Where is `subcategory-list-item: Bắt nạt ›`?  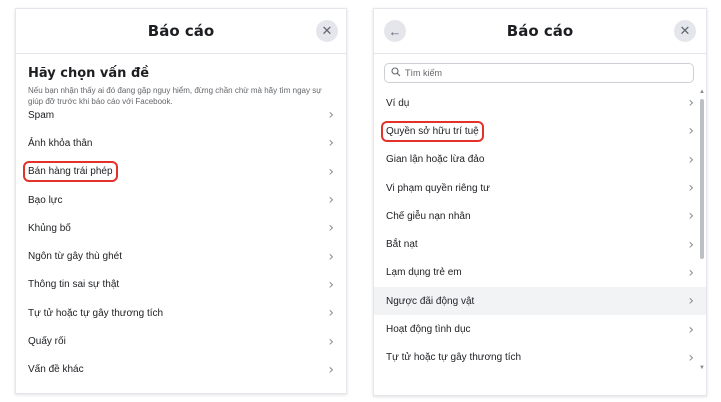 subcategory-list-item: Bắt nạt › is located at coordinates (540, 244).